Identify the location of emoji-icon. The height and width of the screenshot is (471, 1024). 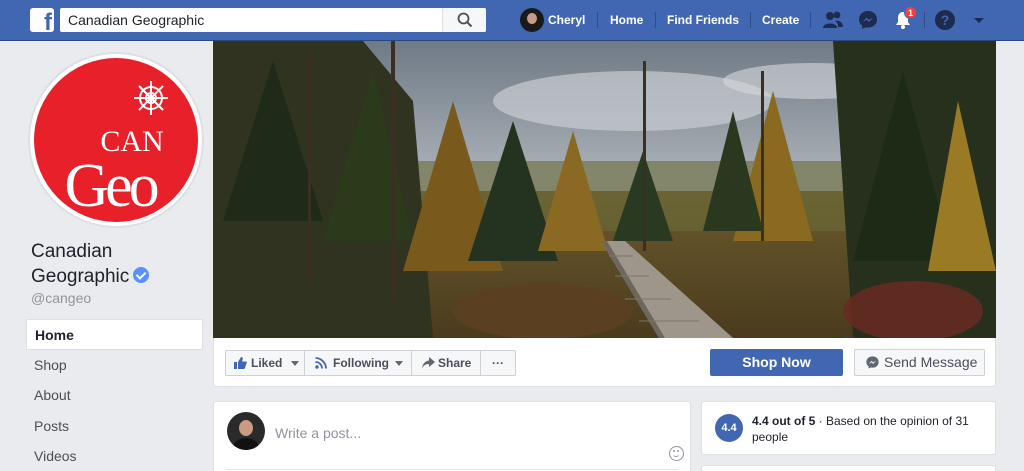
(676, 453).